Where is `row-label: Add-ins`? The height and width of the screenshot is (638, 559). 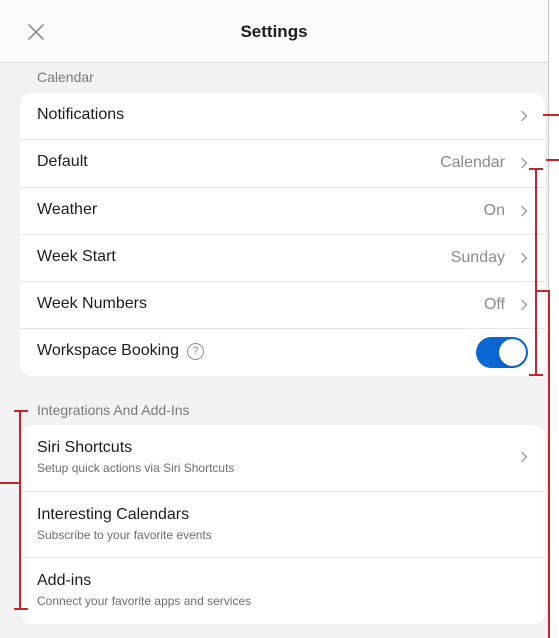
row-label: Add-ins is located at coordinates (64, 581).